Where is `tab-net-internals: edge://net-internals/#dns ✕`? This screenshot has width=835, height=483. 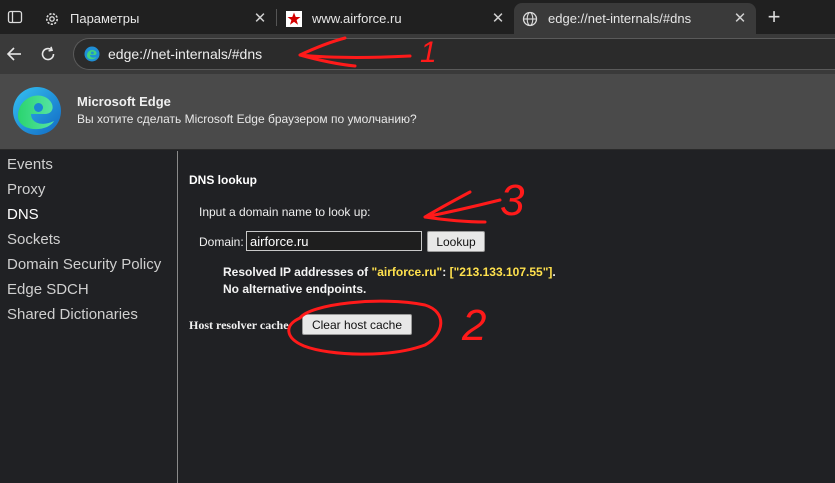 tab-net-internals: edge://net-internals/#dns ✕ is located at coordinates (635, 18).